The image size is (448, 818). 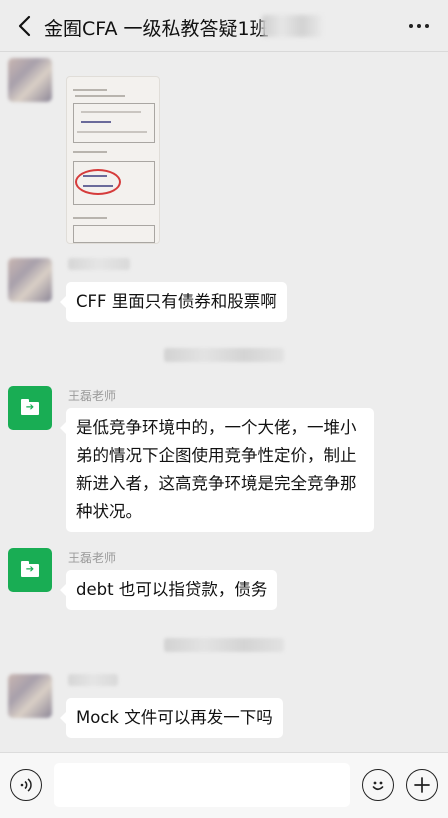 I want to click on chat-title: 金囿CFA 一级私教答疑1班, so click(x=156, y=29).